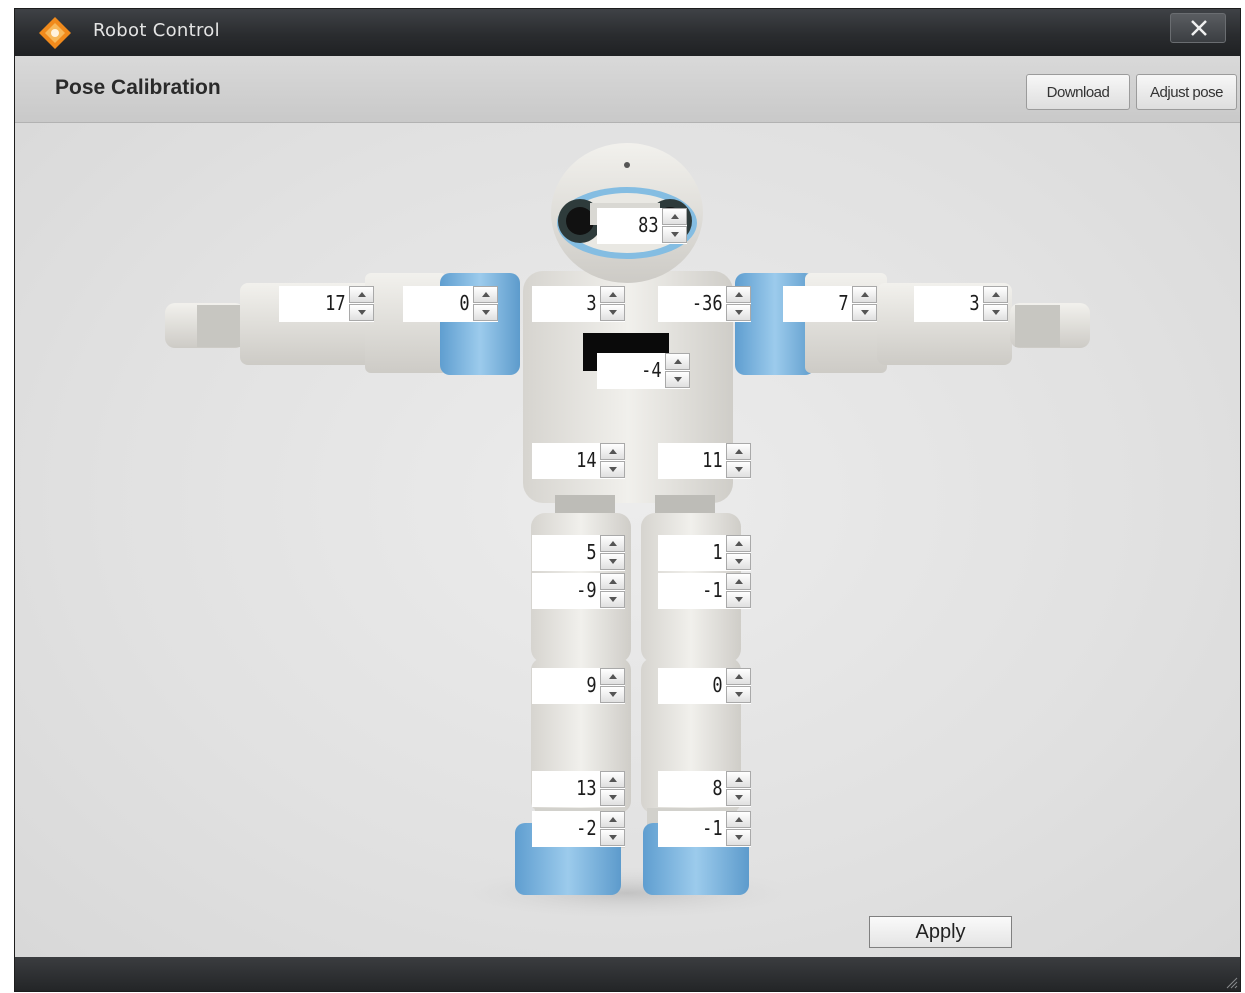  I want to click on adjust-pose-button: Adjust pose, so click(1186, 92).